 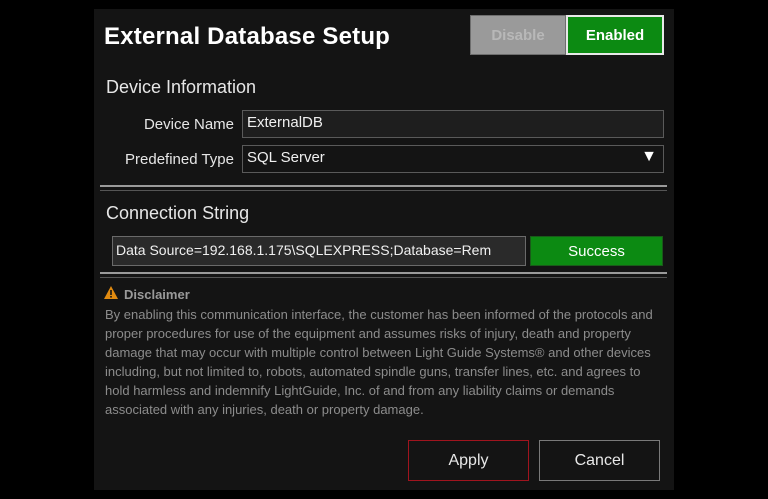 I want to click on cancel-button: Cancel, so click(x=599, y=460).